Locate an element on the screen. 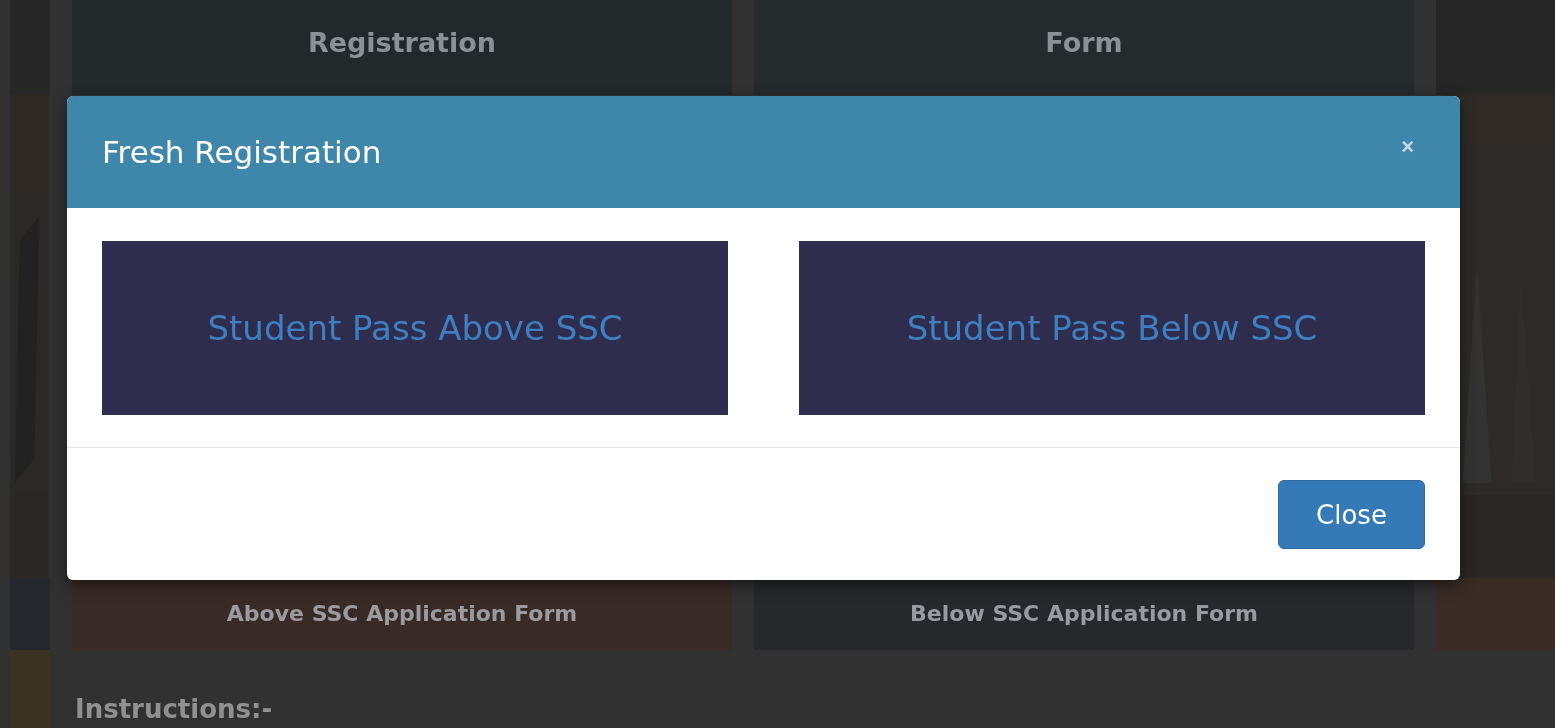 This screenshot has height=728, width=1555. menu-tile: Form is located at coordinates (1084, 47).